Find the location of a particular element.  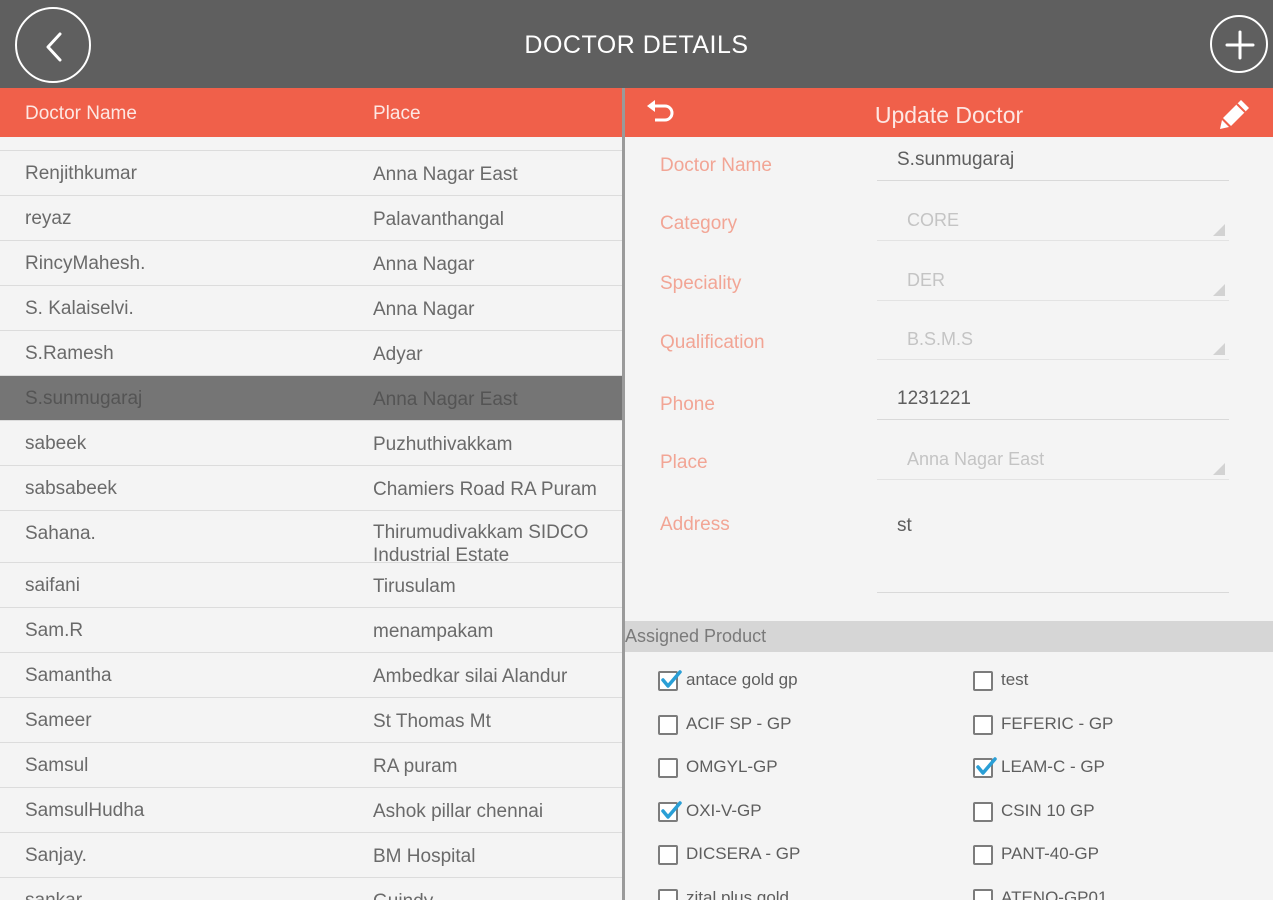

doctor-name-cell: RincyMahesh. is located at coordinates (85, 263).